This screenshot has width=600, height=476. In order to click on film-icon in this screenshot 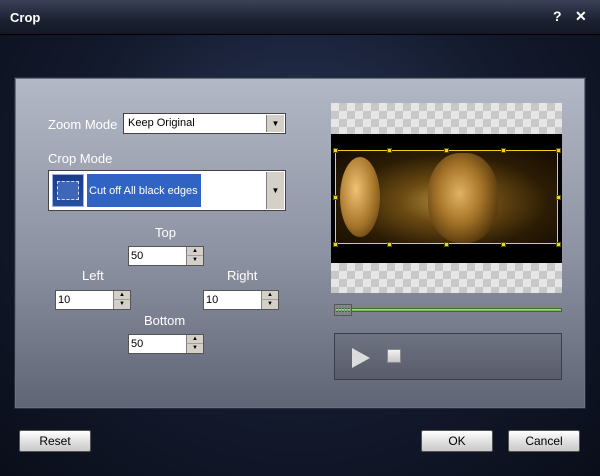, I will do `click(68, 190)`.